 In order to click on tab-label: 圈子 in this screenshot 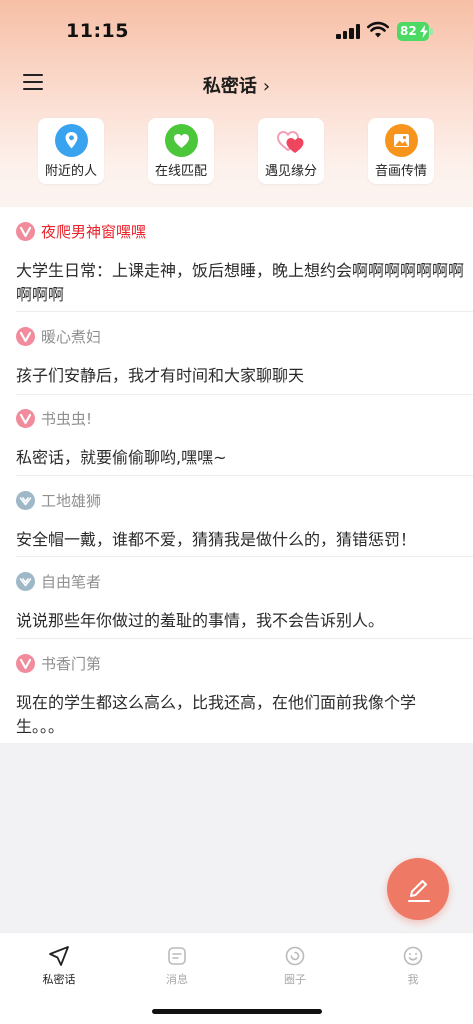, I will do `click(295, 979)`.